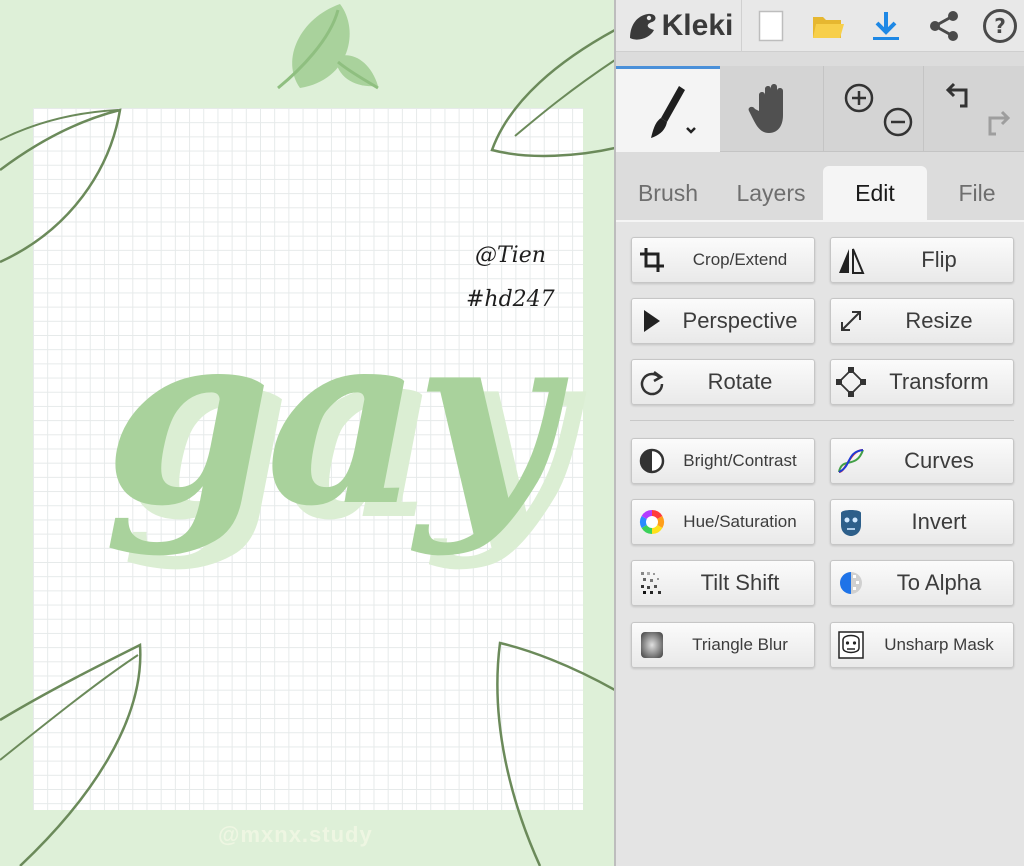  What do you see at coordinates (771, 193) in the screenshot?
I see `tab-layers: Layers` at bounding box center [771, 193].